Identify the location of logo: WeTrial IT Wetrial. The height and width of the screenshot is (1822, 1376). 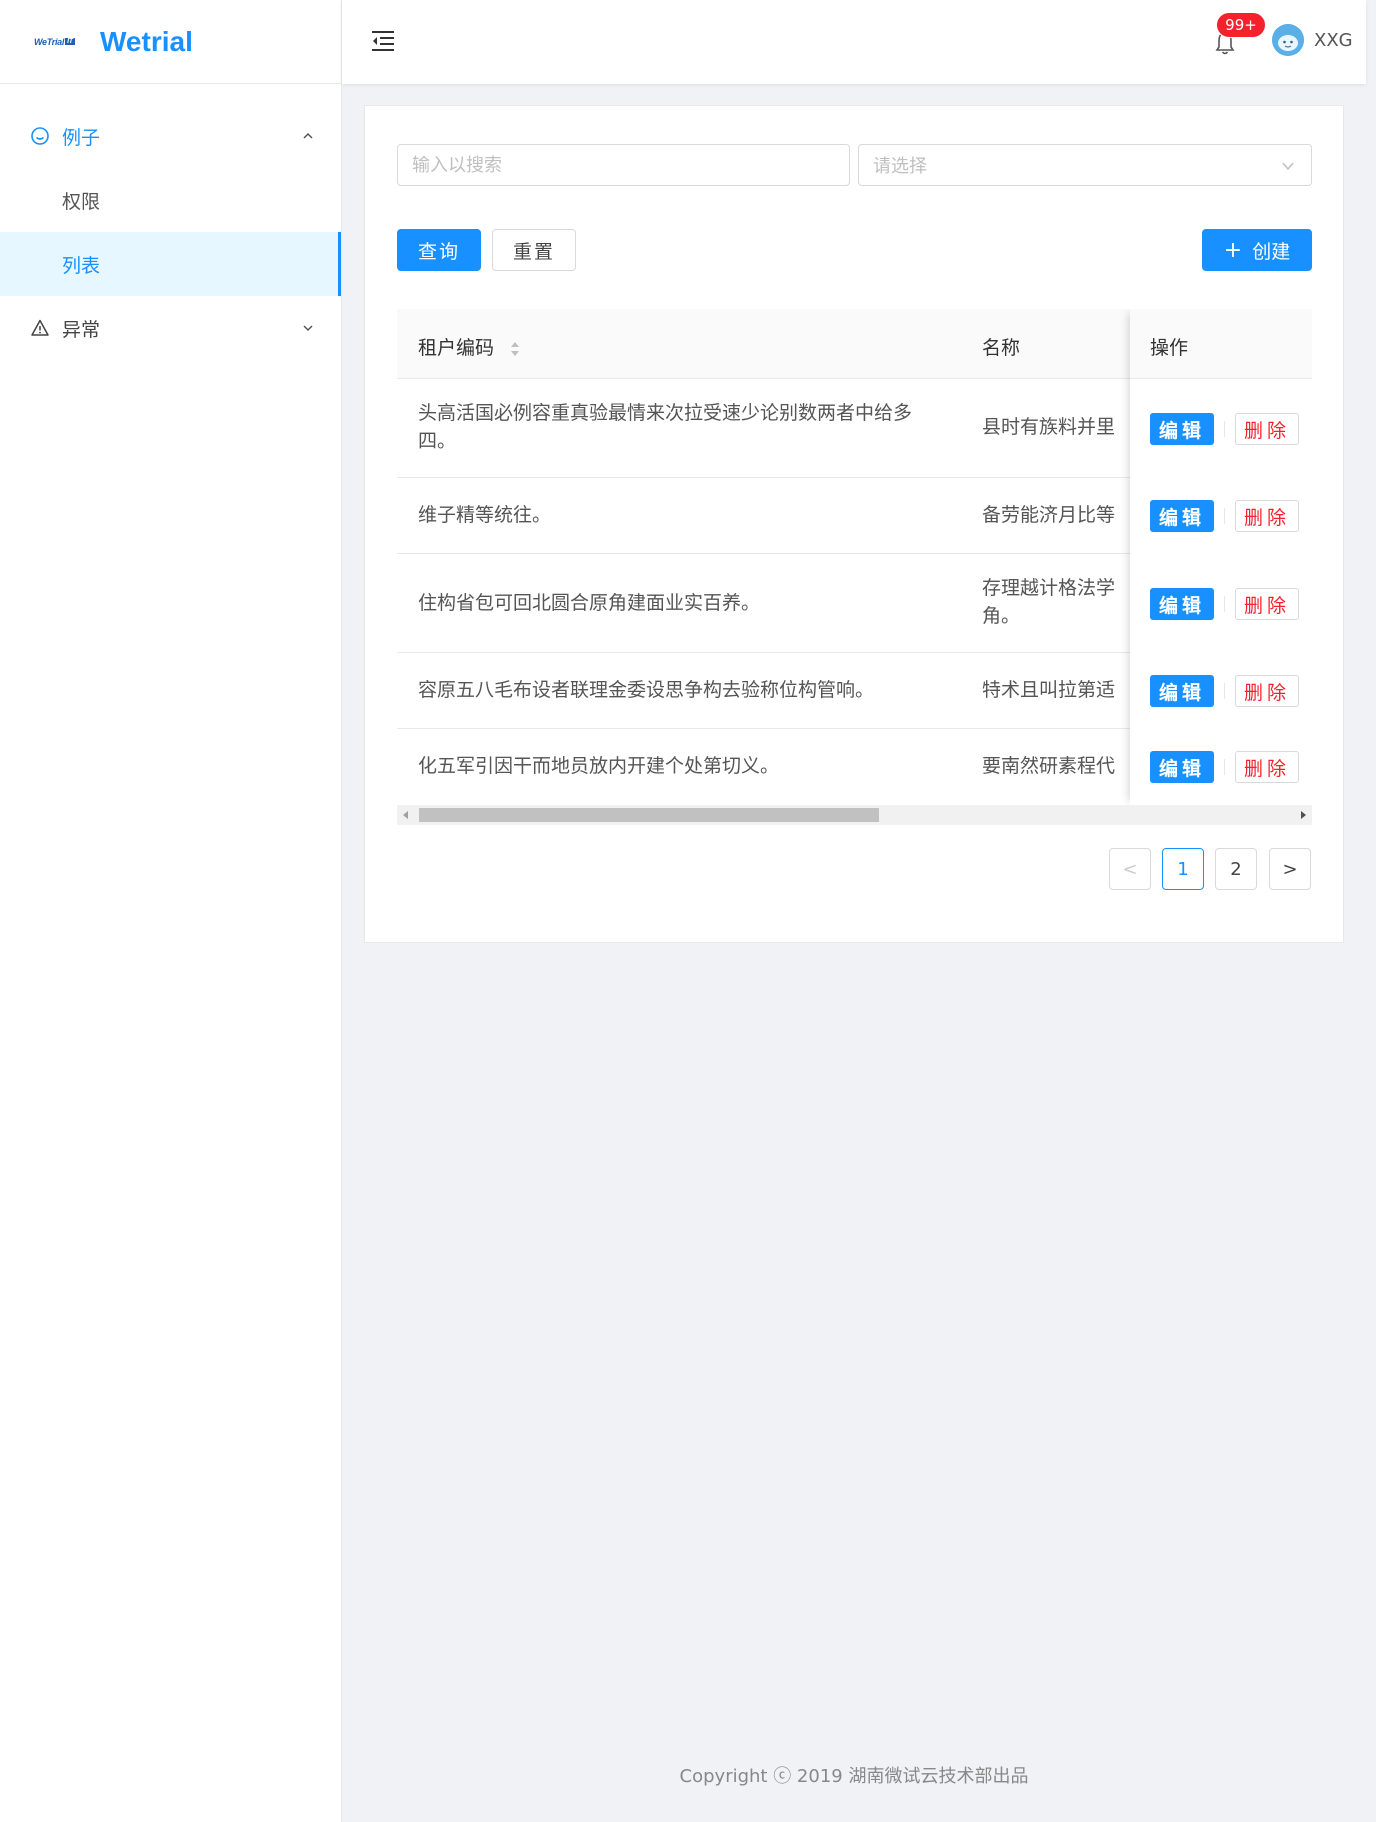
(170, 42).